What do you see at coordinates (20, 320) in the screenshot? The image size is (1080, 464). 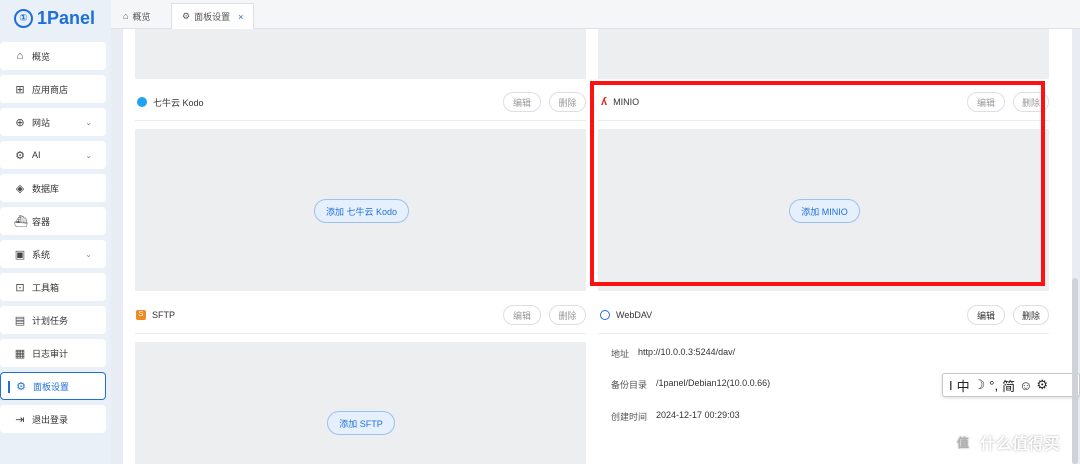 I see `schedule-icon: ▤` at bounding box center [20, 320].